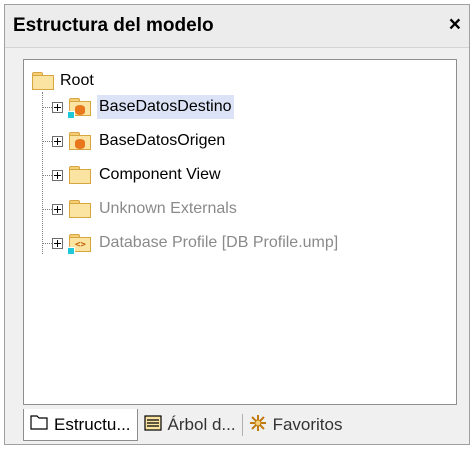 Image resolution: width=475 pixels, height=449 pixels. What do you see at coordinates (152, 425) in the screenshot?
I see `tree-list-icon` at bounding box center [152, 425].